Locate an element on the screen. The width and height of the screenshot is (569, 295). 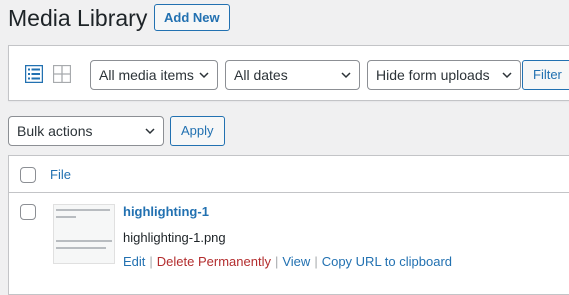
filter-button: Filter is located at coordinates (545, 75).